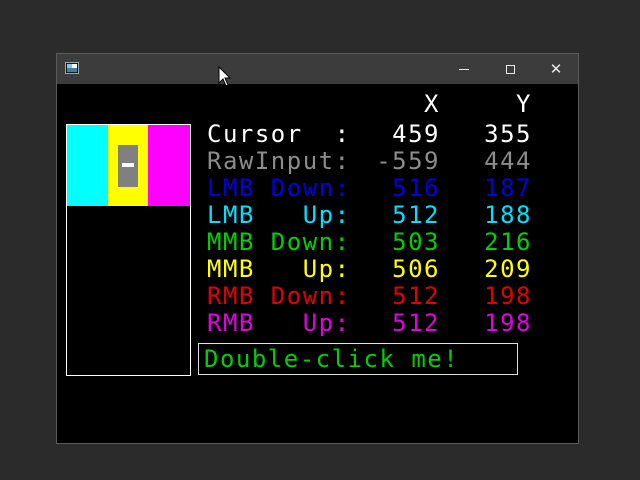 The height and width of the screenshot is (480, 640). What do you see at coordinates (508, 161) in the screenshot?
I see `raw-input-y: 444` at bounding box center [508, 161].